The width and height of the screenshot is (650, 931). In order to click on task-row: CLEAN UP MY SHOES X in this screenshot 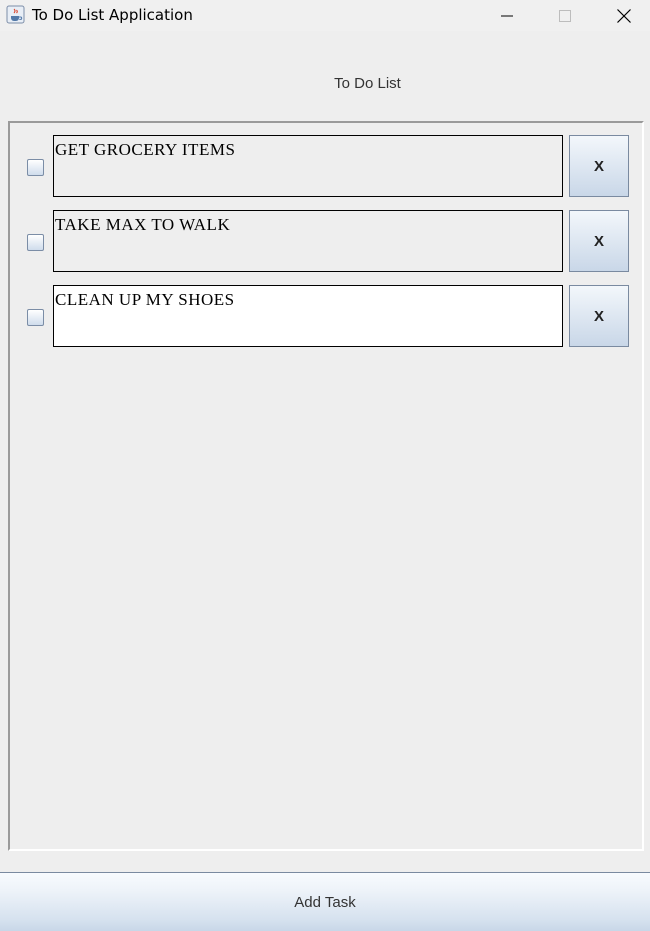, I will do `click(326, 316)`.